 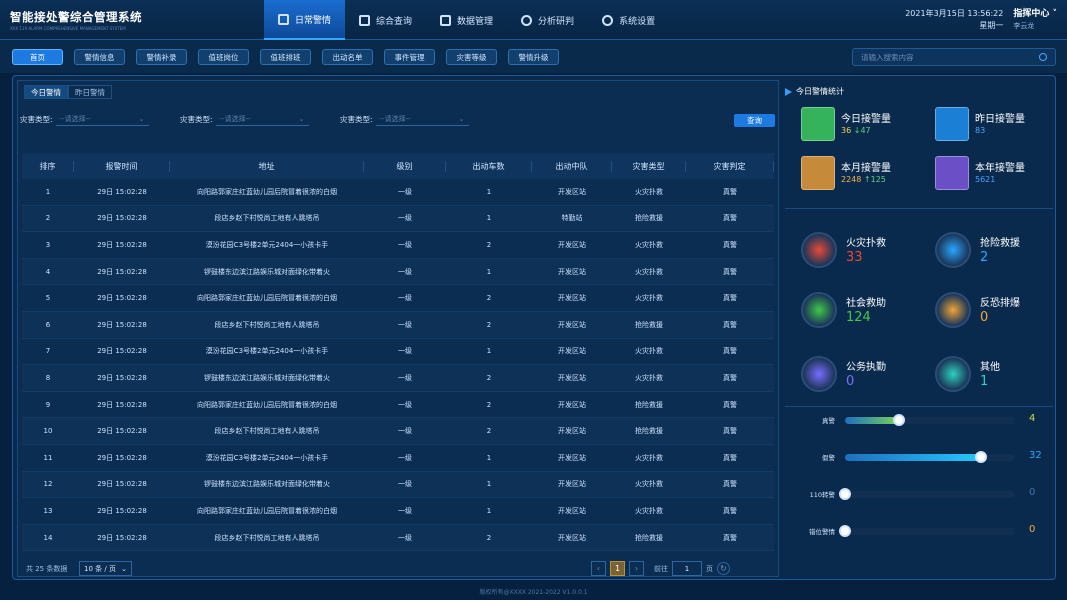 I want to click on tab-item: 值班岗位, so click(x=223, y=57).